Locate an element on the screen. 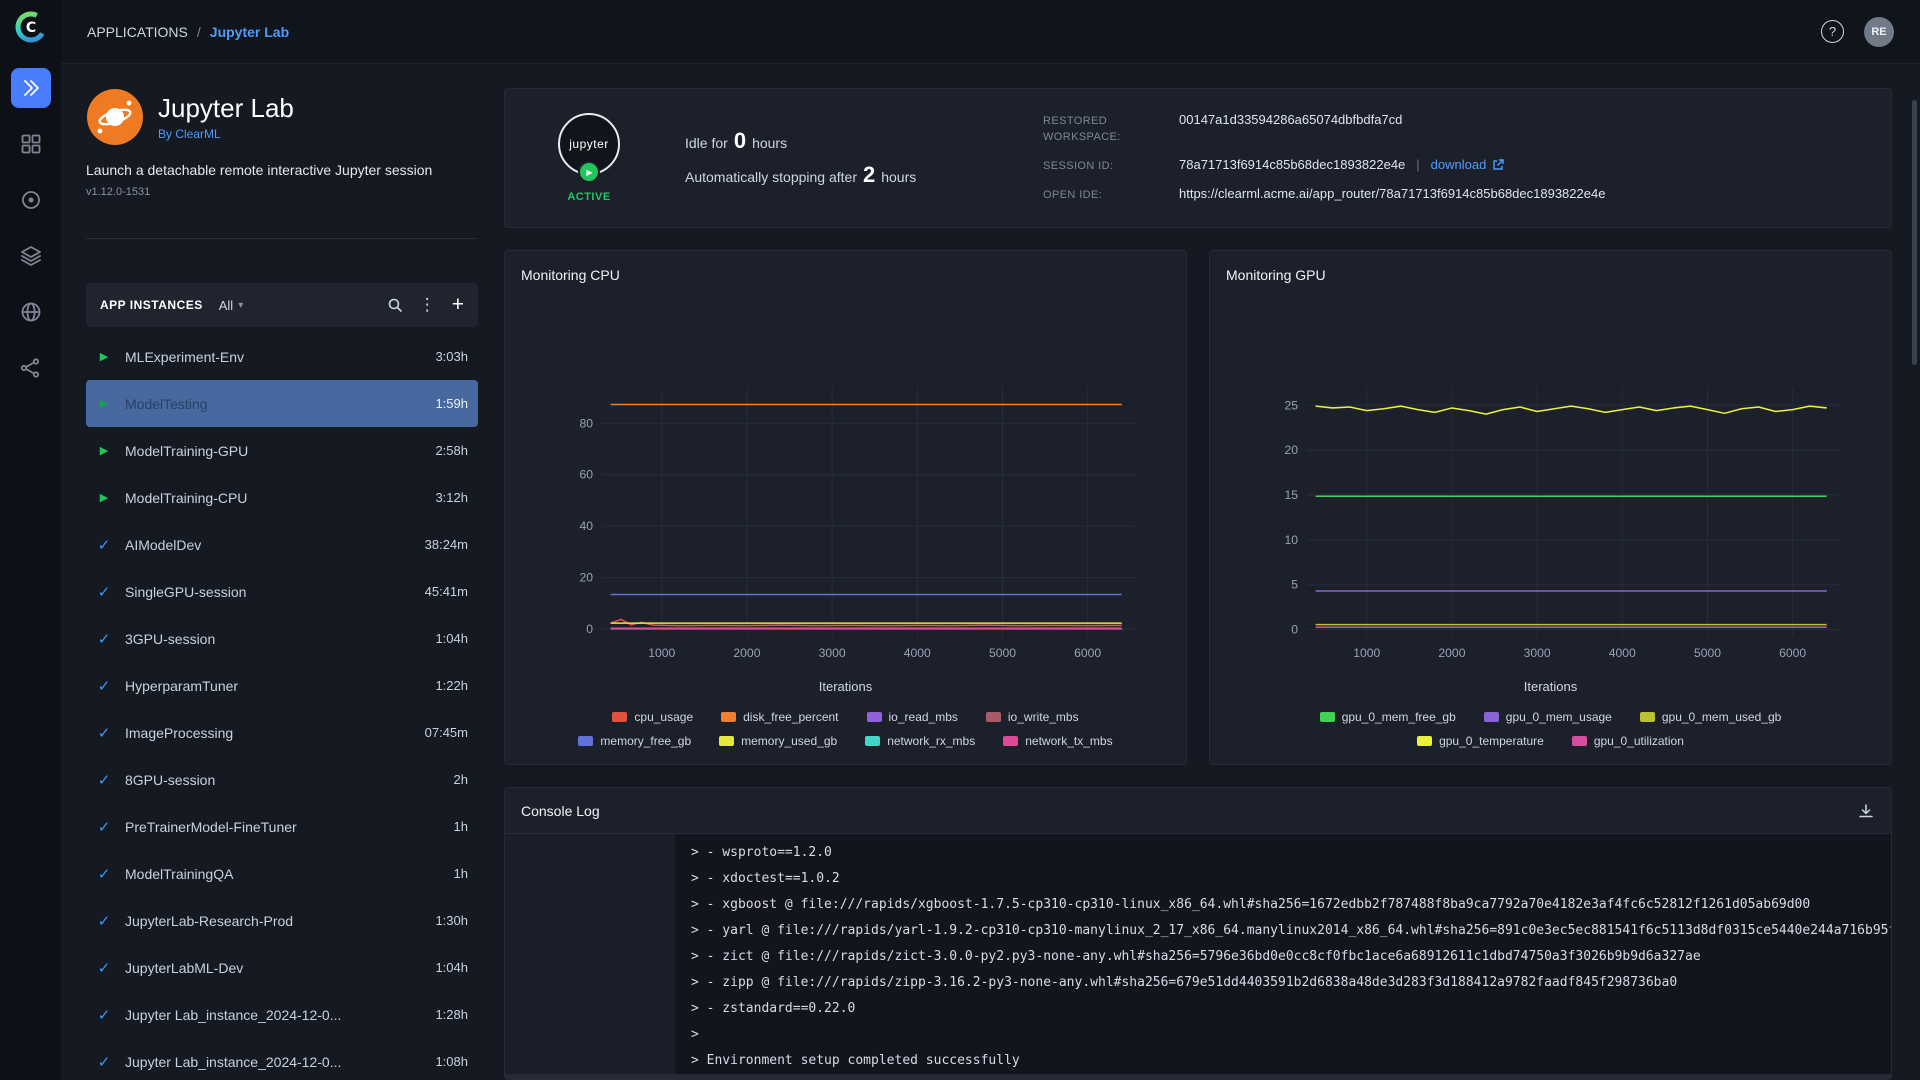  list-item: ✓ AIModelDev 38:24m is located at coordinates (282, 544).